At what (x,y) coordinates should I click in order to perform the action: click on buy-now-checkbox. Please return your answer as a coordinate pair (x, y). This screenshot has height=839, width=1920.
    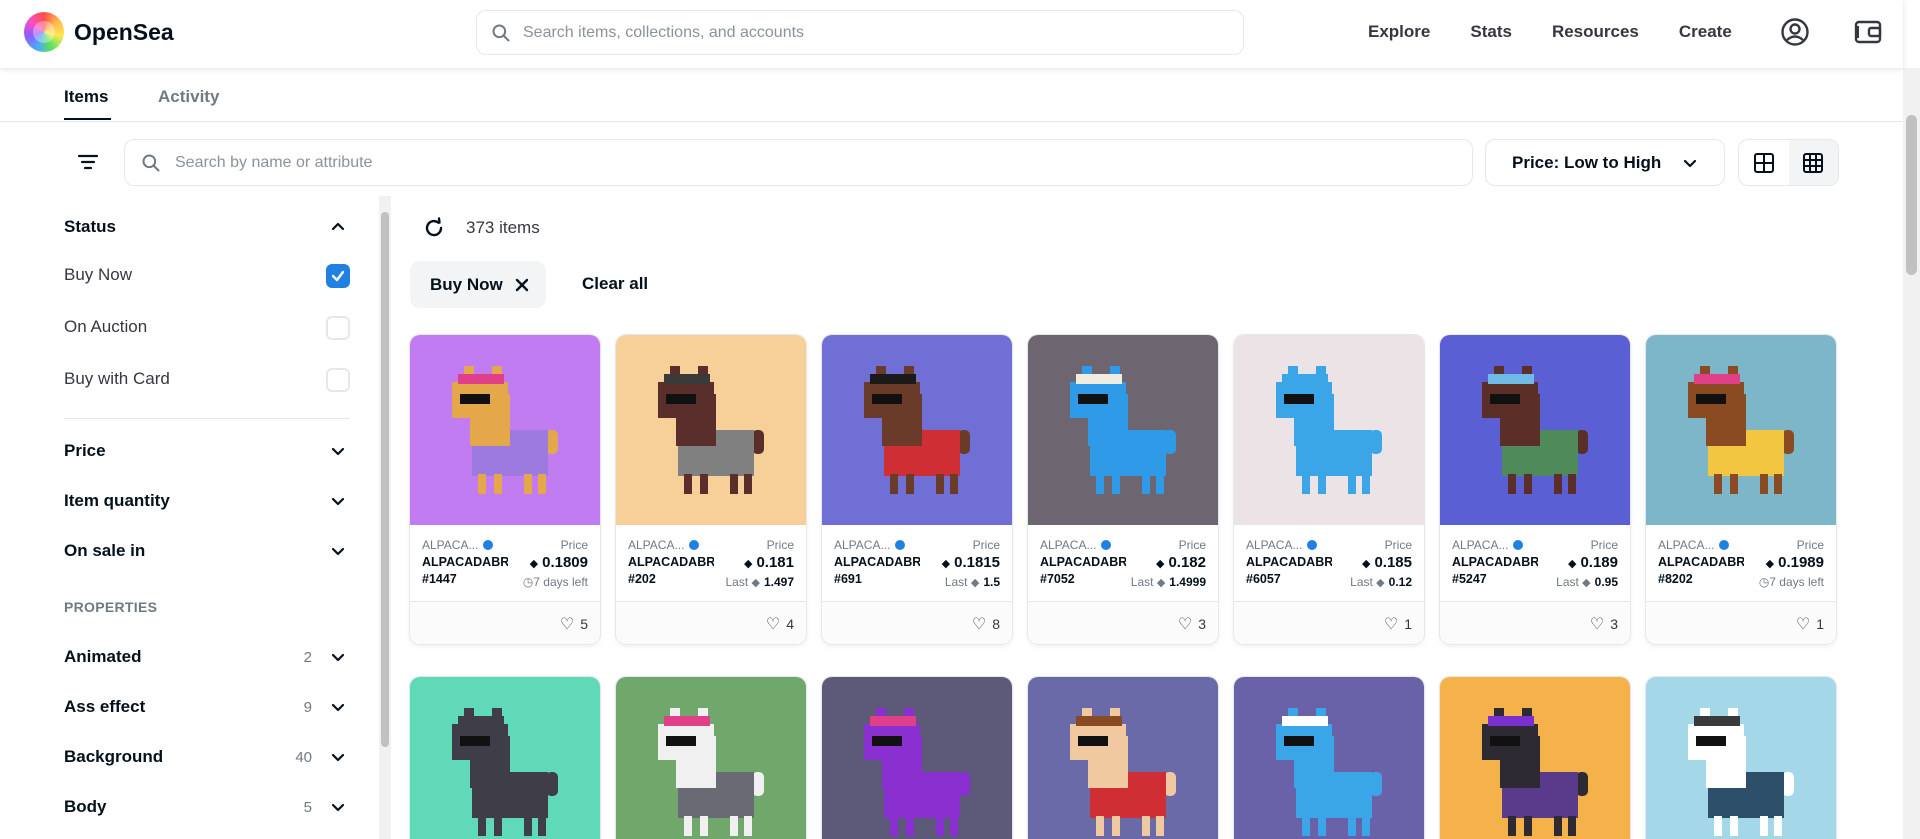
    Looking at the image, I should click on (338, 276).